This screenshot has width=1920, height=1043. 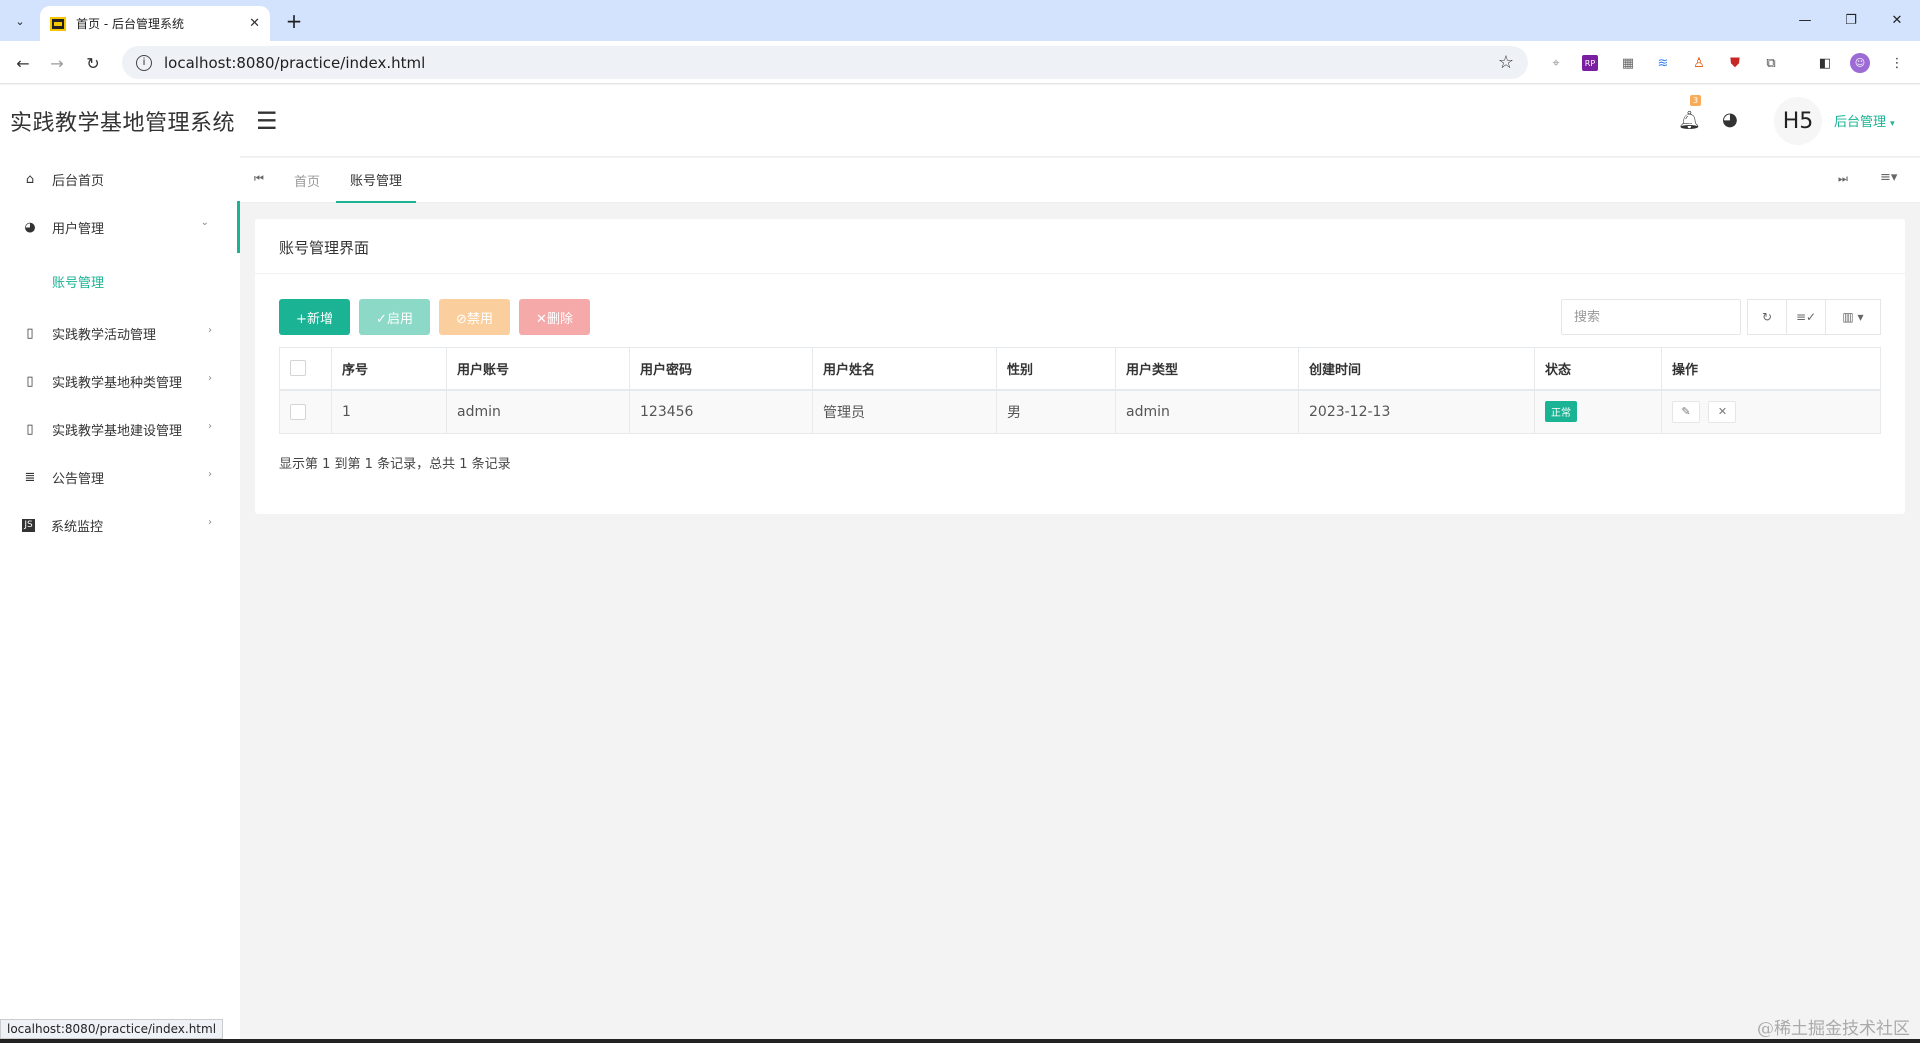 What do you see at coordinates (120, 227) in the screenshot?
I see `sidebar-item-user-management: ◕ 用户管理 ⌄` at bounding box center [120, 227].